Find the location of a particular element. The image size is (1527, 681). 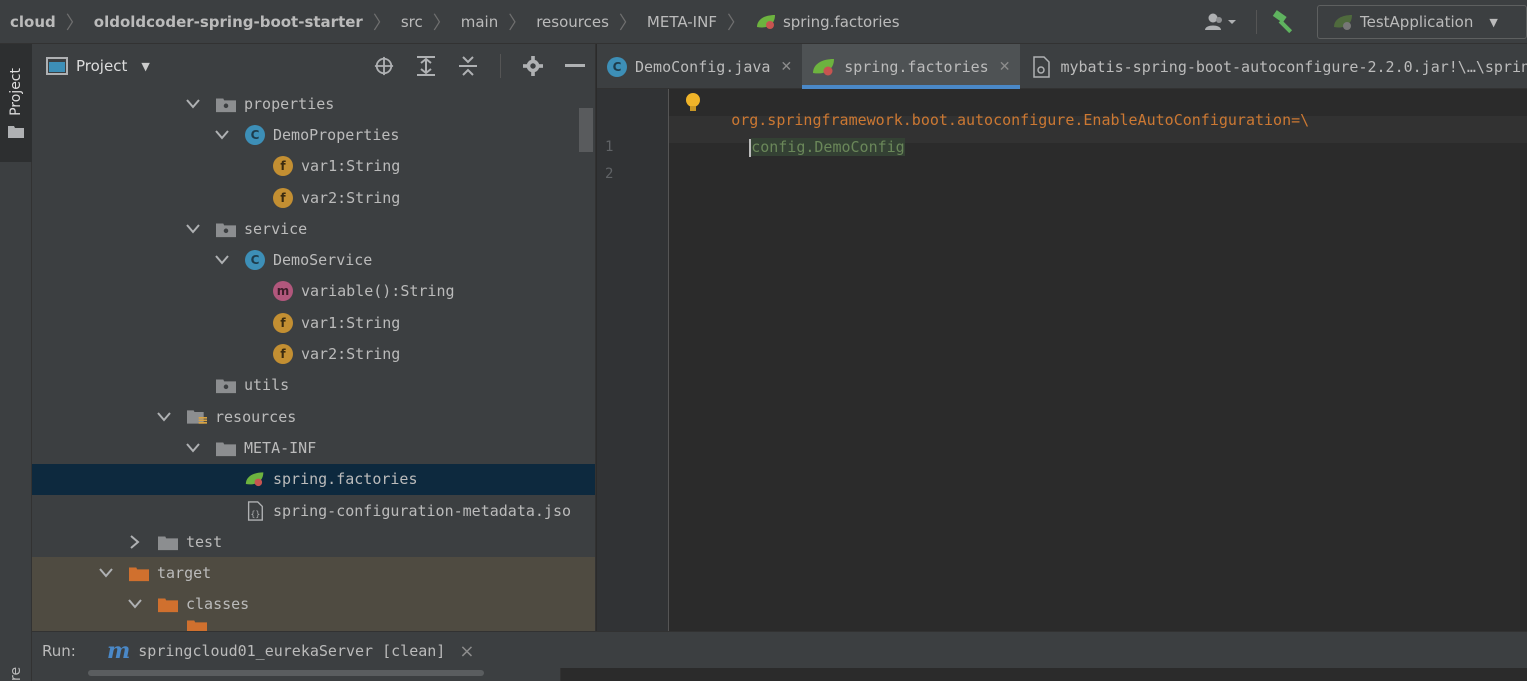

tree-item-excluded-folder: classes is located at coordinates (313, 604).